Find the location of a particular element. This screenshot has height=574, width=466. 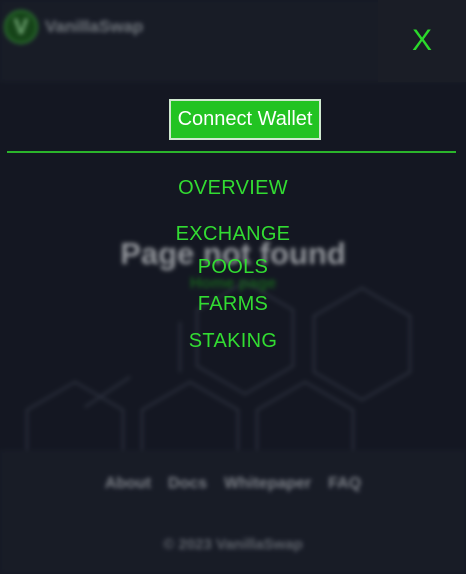

connect-wallet-button: Connect Wallet is located at coordinates (245, 119).